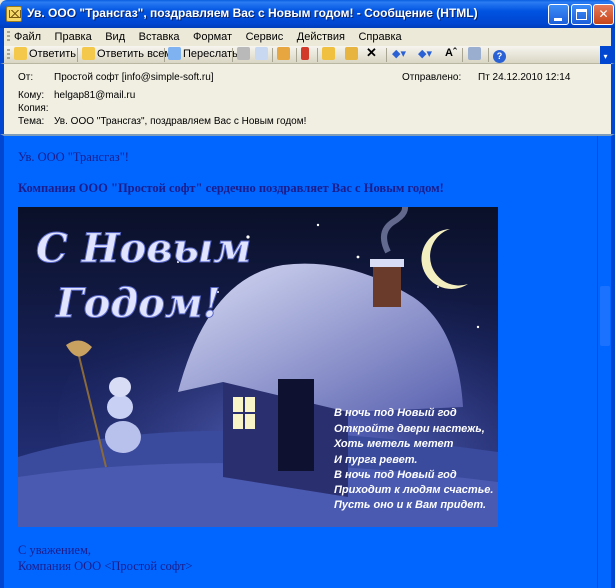  Describe the element at coordinates (409, 429) in the screenshot. I see `poem-line: Откройте двери настежь,` at that location.